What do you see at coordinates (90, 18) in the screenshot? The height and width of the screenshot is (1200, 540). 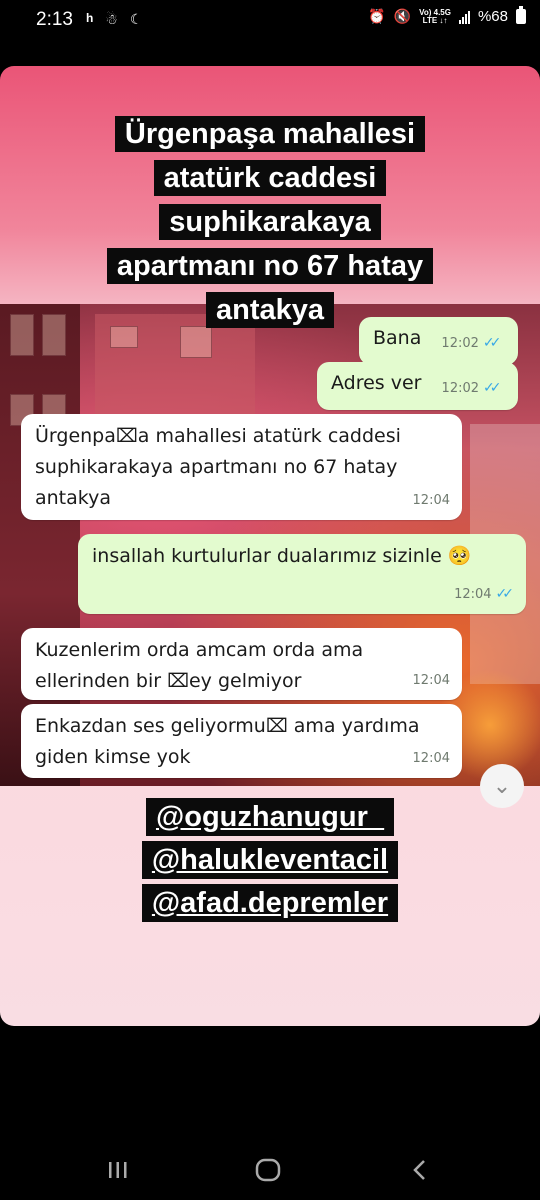 I see `h-icon: h` at bounding box center [90, 18].